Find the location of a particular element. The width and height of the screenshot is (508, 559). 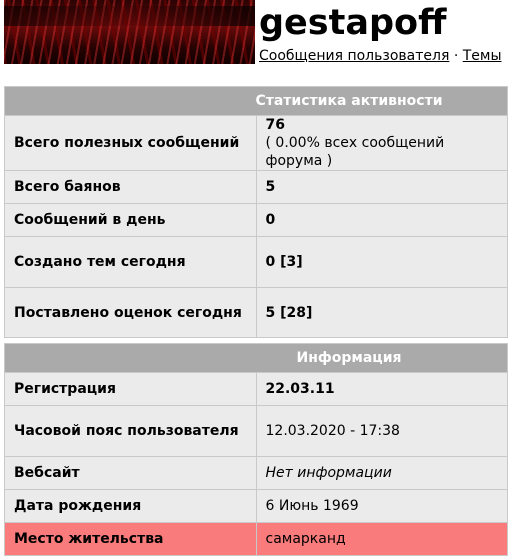

user-posts-link: Сообщения пользователя is located at coordinates (354, 56).